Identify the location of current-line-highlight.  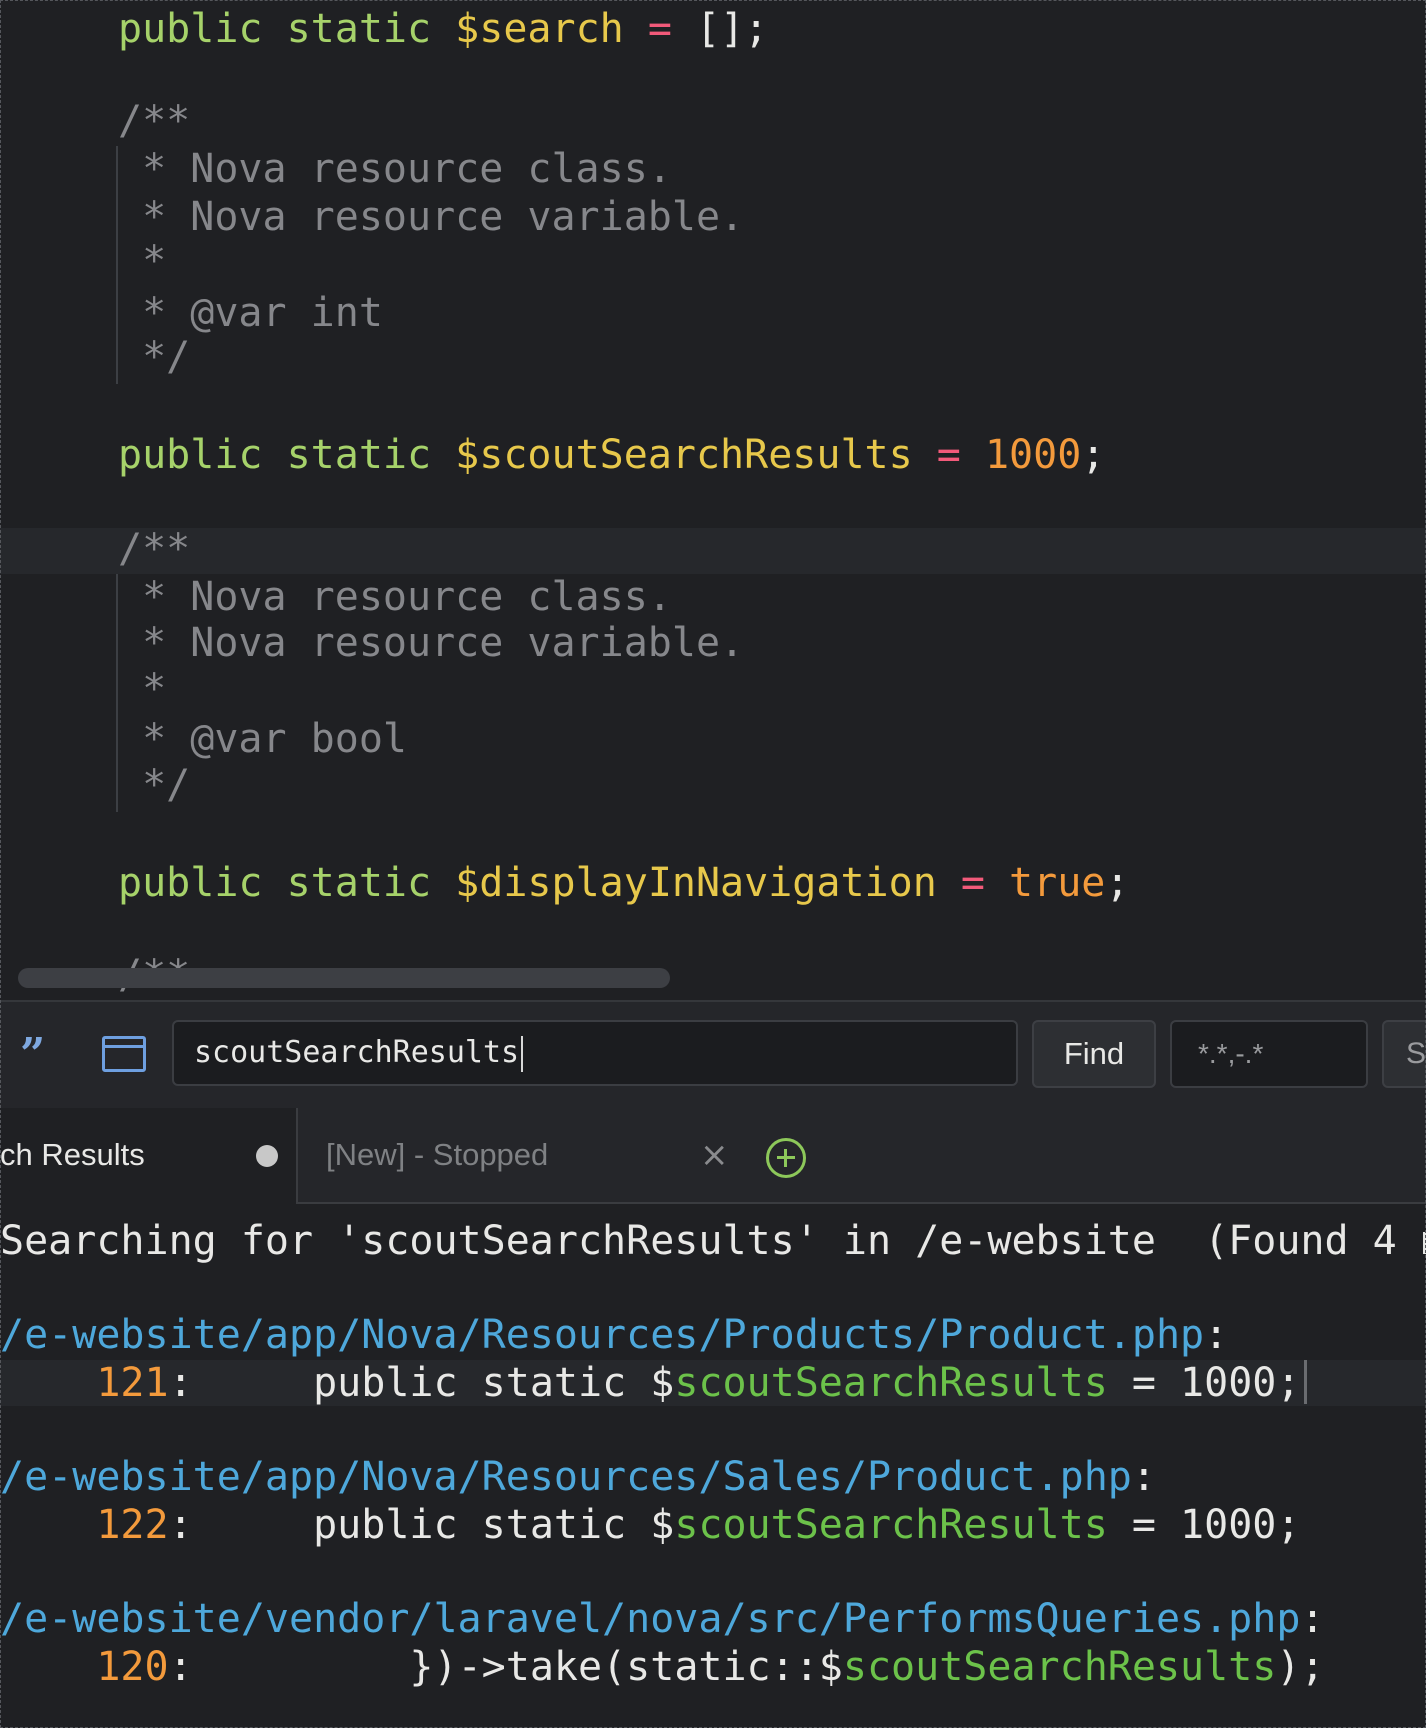
(713, 551).